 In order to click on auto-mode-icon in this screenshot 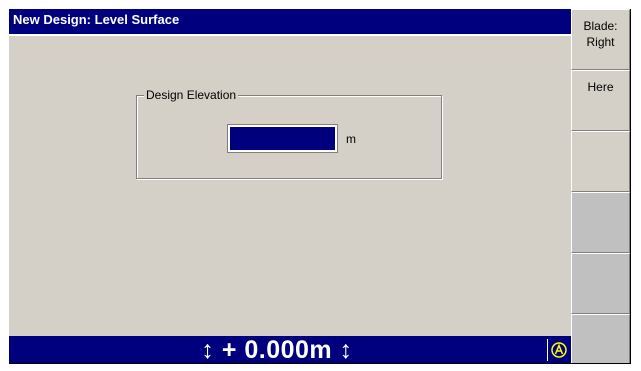, I will do `click(559, 350)`.